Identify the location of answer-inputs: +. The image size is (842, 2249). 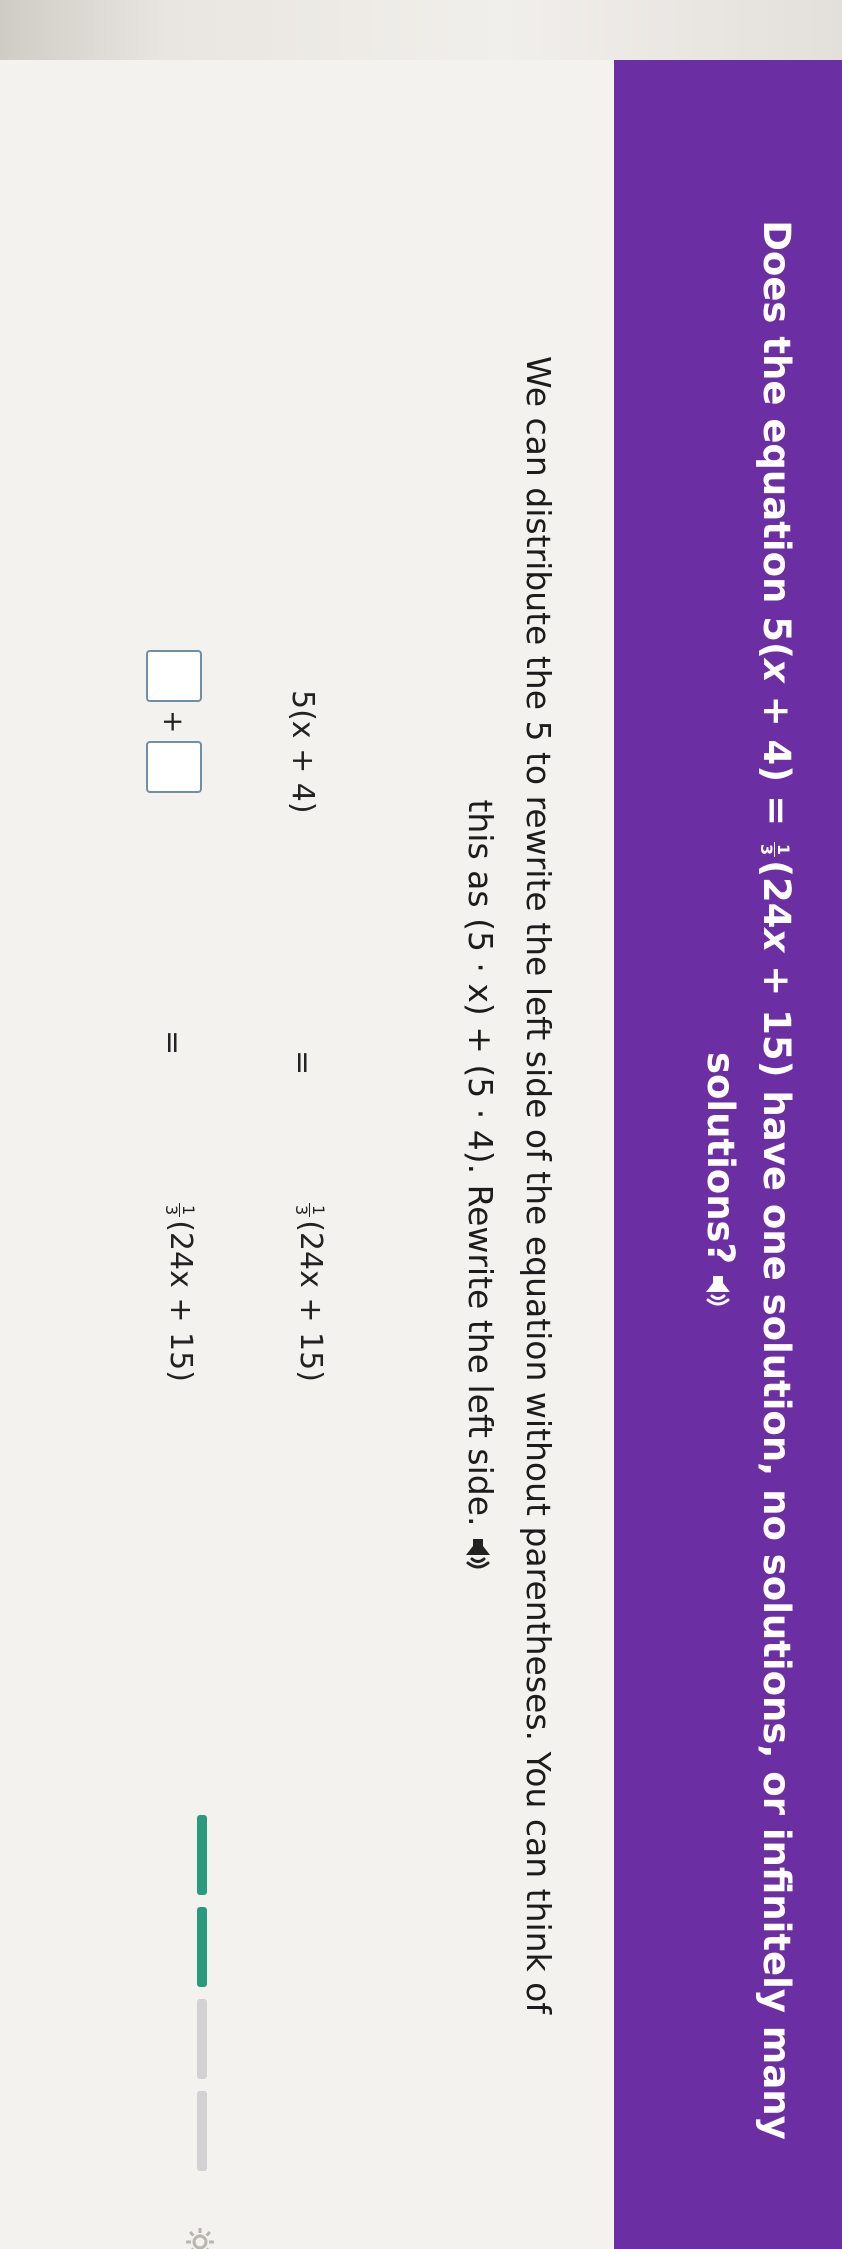
(174, 722).